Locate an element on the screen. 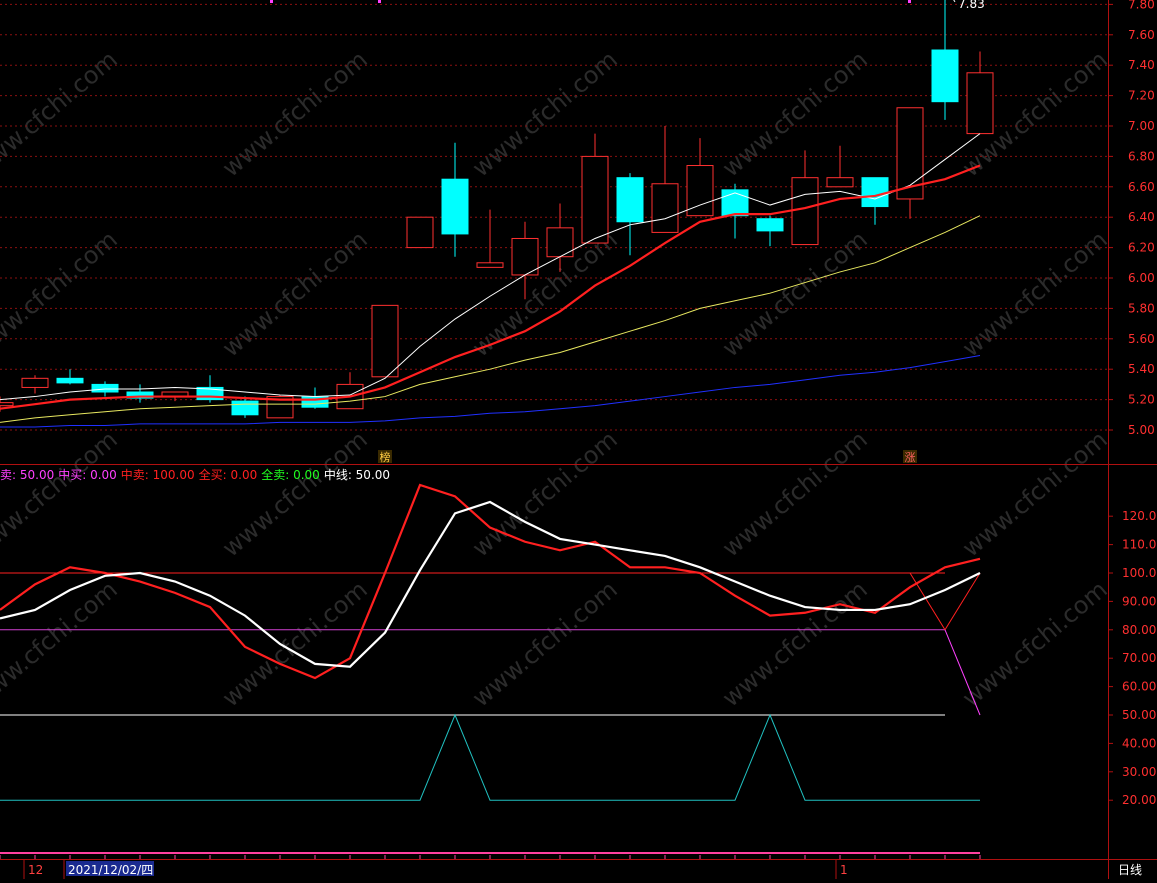 The image size is (1157, 883). y-tick-label: 5.00 is located at coordinates (1141, 430).